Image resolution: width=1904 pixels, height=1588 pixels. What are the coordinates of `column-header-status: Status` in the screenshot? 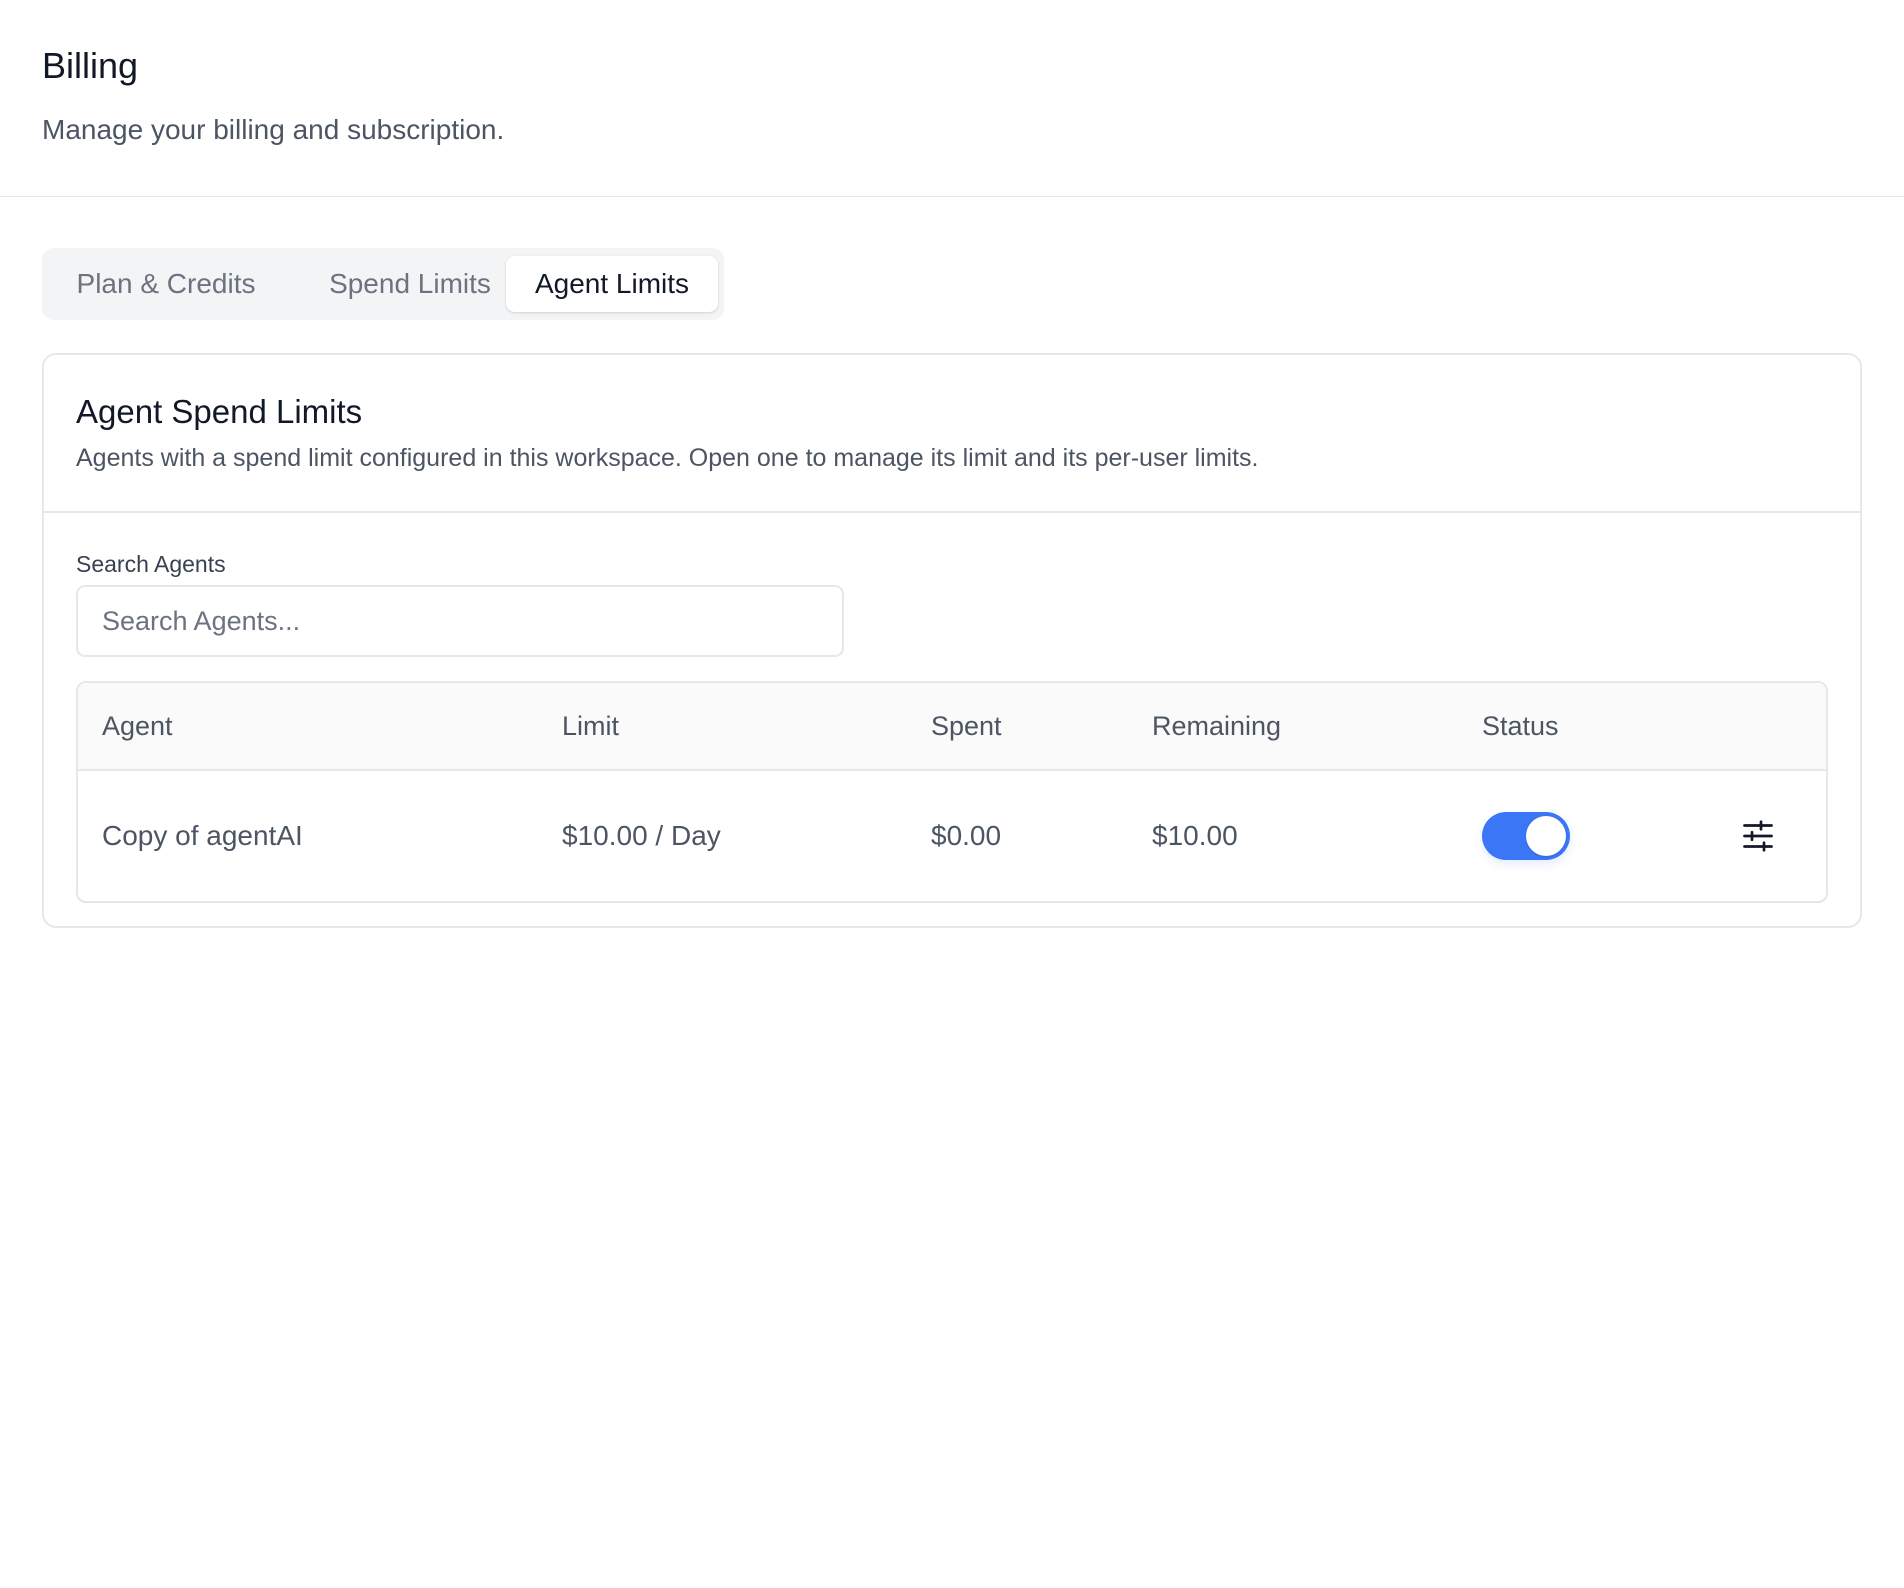 It's located at (1520, 726).